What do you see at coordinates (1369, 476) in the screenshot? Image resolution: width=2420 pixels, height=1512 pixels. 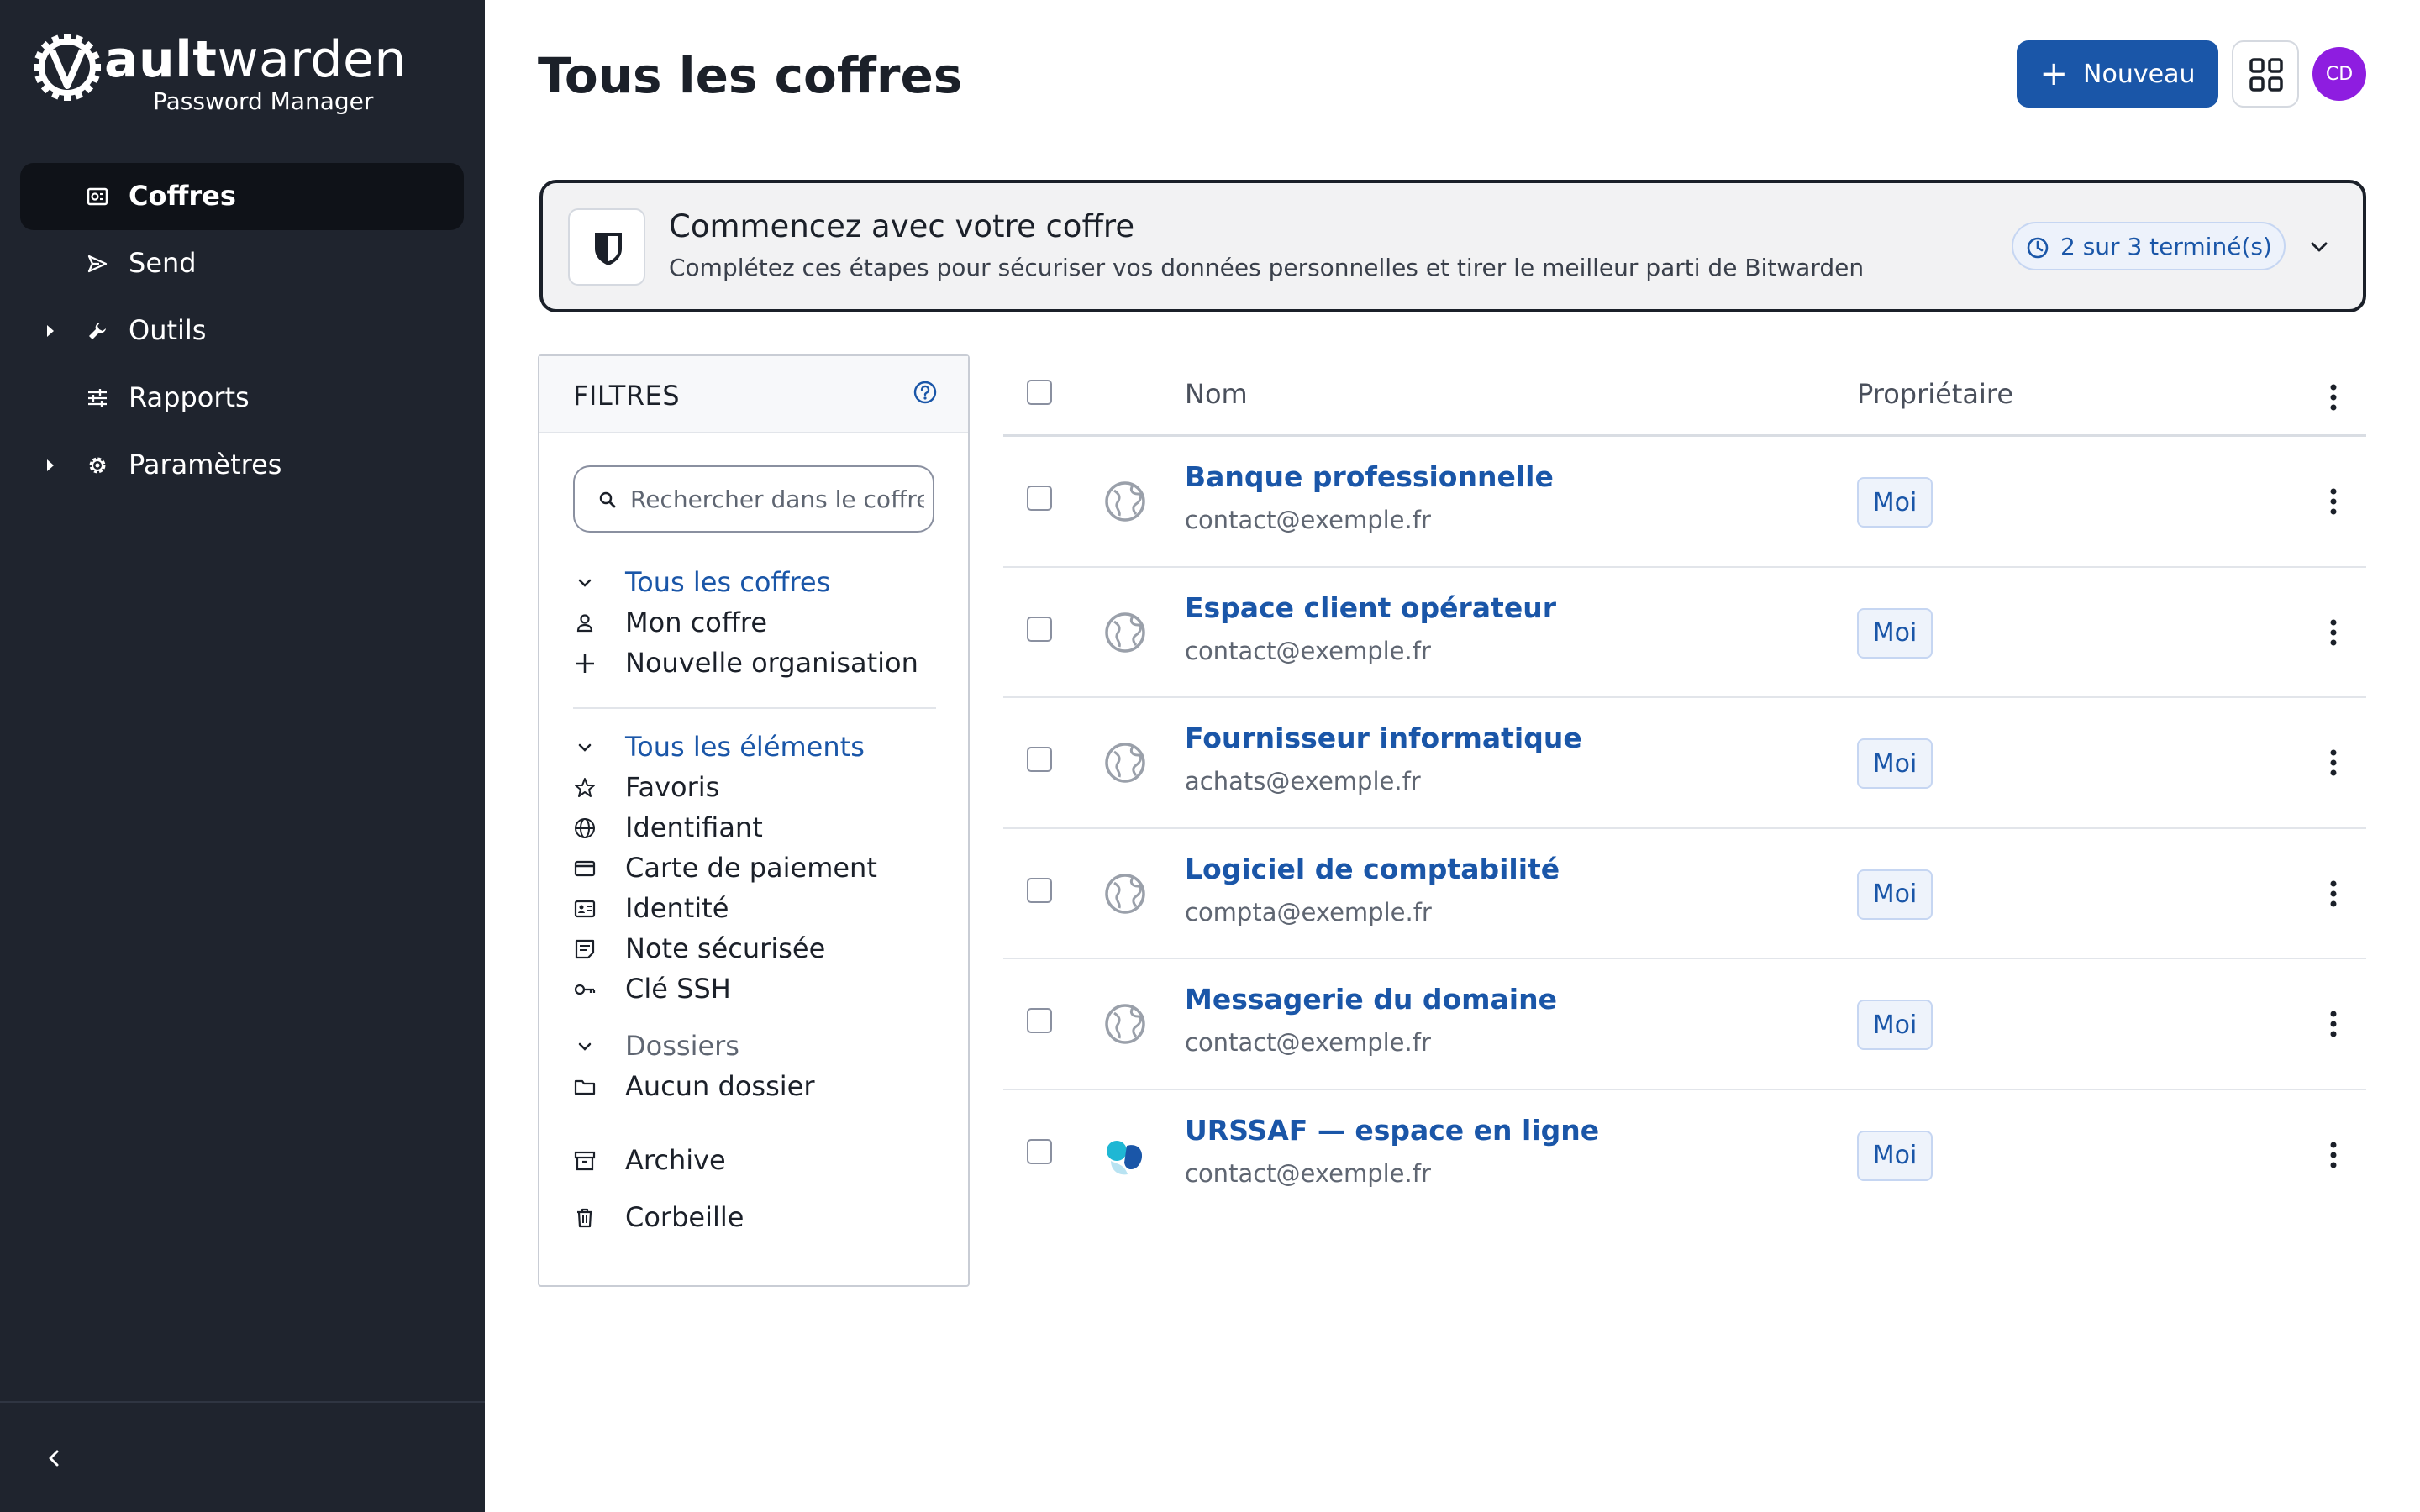 I see `item-name-link: Banque professionnelle` at bounding box center [1369, 476].